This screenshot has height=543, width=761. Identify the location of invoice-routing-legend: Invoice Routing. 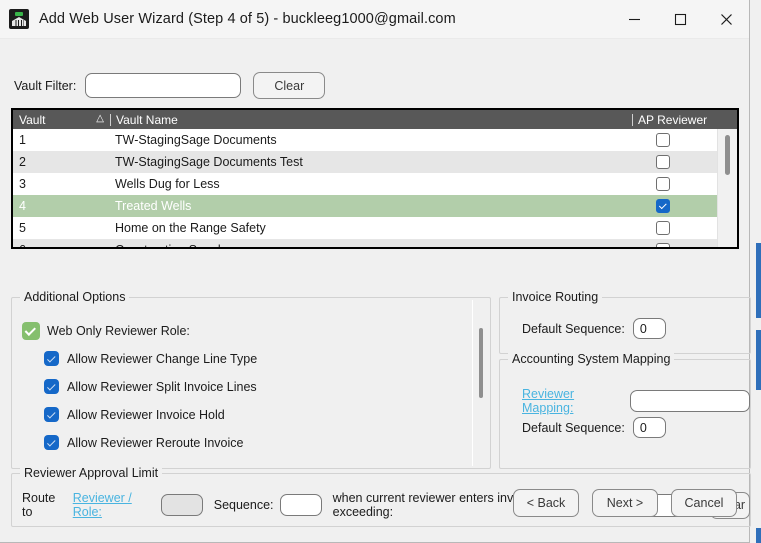
(555, 297).